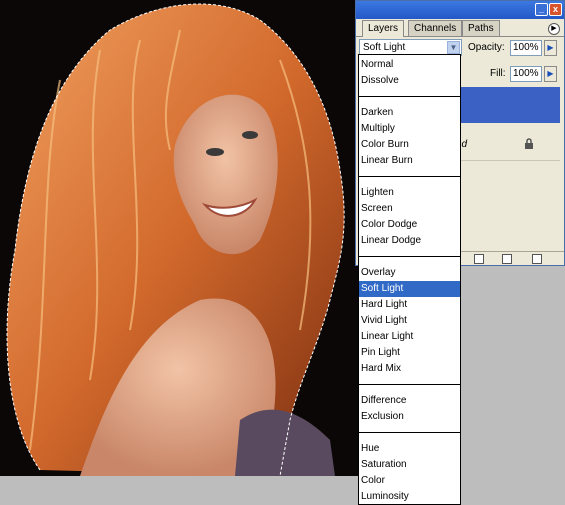 This screenshot has height=505, width=565. I want to click on opacity-slider-arrow-icon: ▶, so click(550, 48).